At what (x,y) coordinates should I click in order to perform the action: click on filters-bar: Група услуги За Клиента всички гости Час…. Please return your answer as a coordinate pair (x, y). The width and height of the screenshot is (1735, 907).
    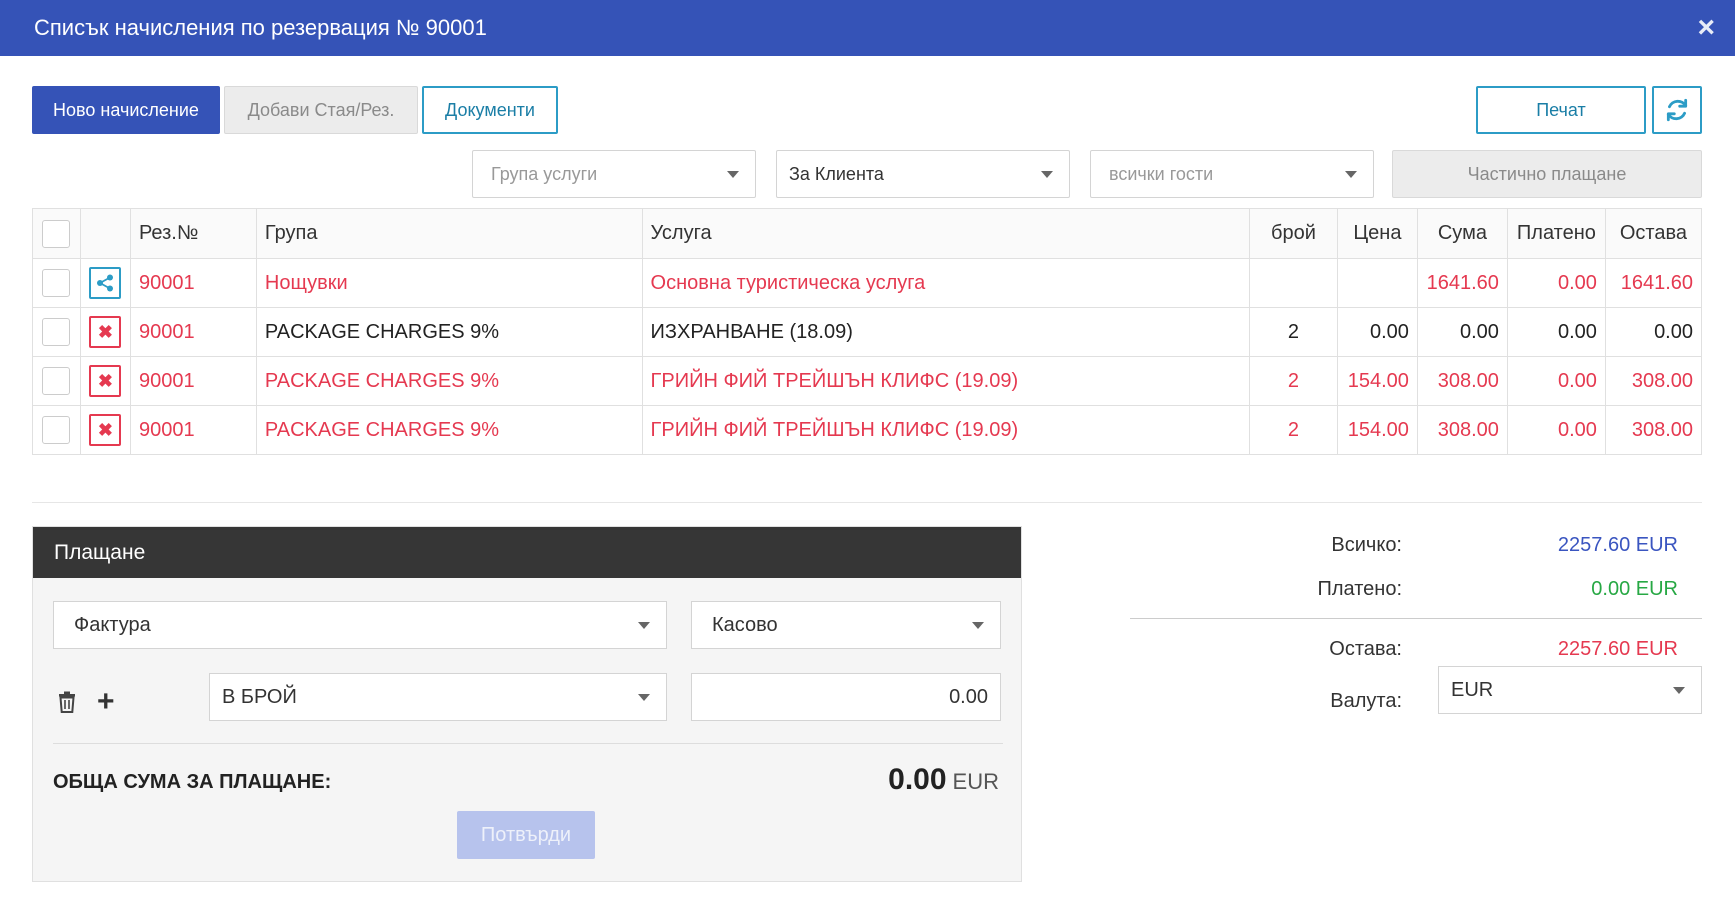
    Looking at the image, I should click on (867, 175).